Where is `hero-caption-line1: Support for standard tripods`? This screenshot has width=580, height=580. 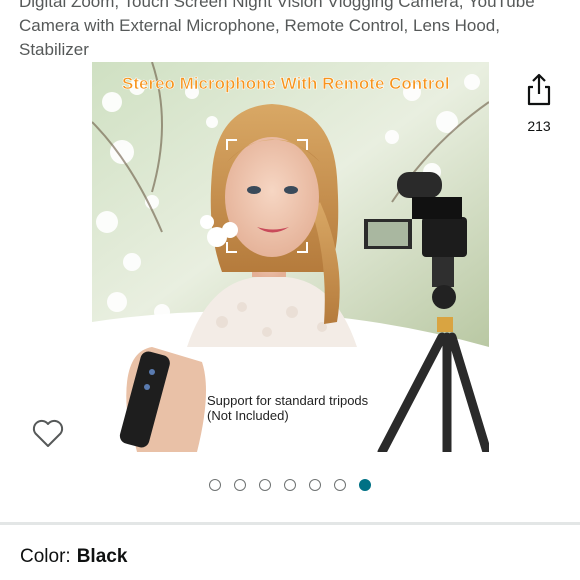
hero-caption-line1: Support for standard tripods is located at coordinates (288, 400).